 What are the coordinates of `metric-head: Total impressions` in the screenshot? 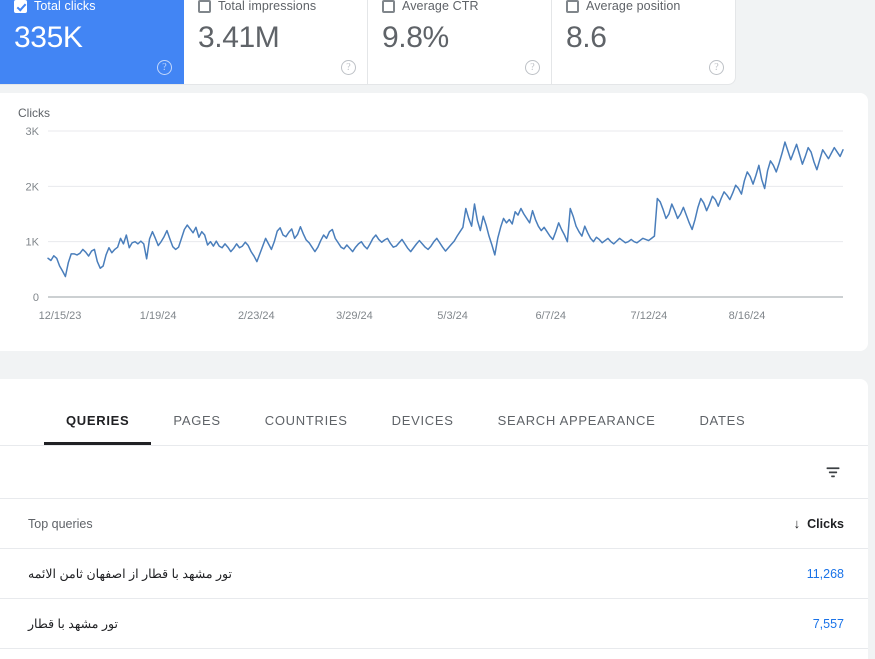 It's located at (275, 7).